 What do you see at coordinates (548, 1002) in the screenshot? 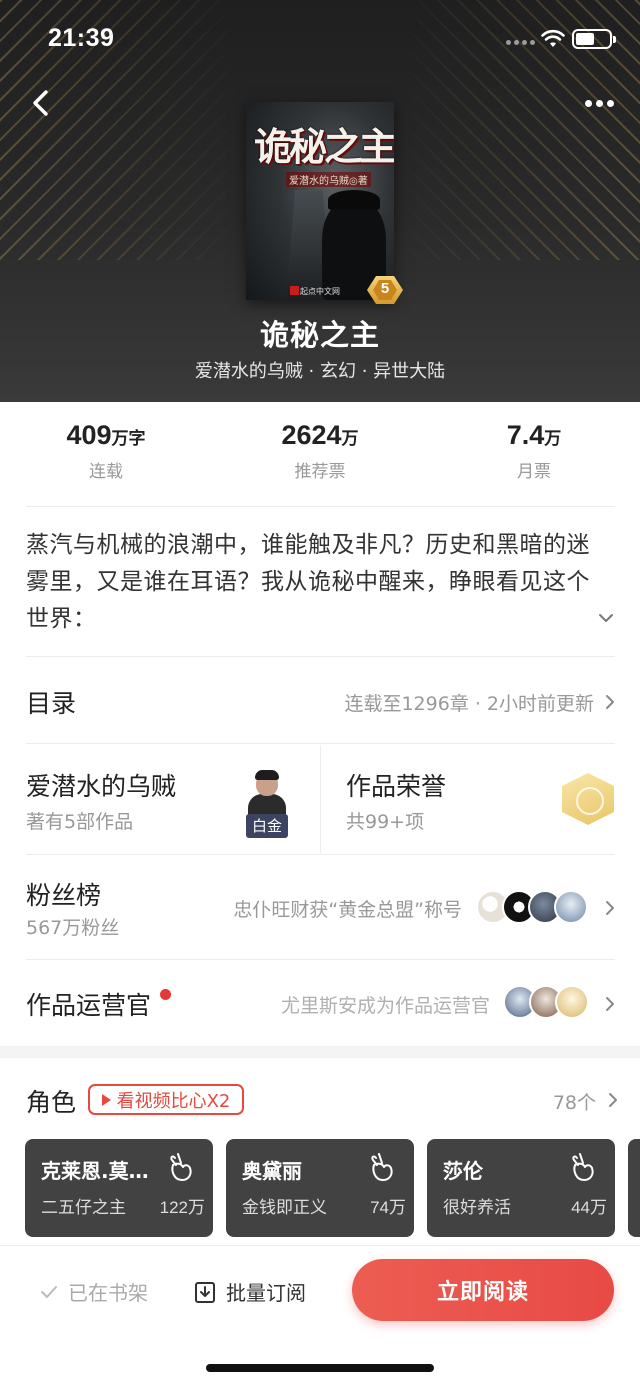
I see `operator-avatars` at bounding box center [548, 1002].